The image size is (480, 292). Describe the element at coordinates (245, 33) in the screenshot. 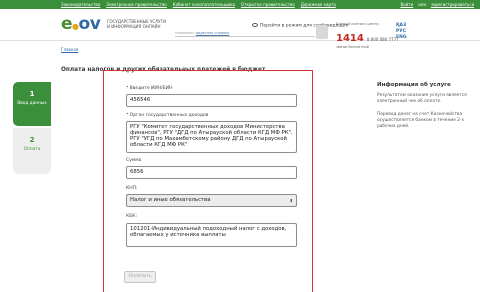

I see `search-input: Например: адресная справка` at that location.